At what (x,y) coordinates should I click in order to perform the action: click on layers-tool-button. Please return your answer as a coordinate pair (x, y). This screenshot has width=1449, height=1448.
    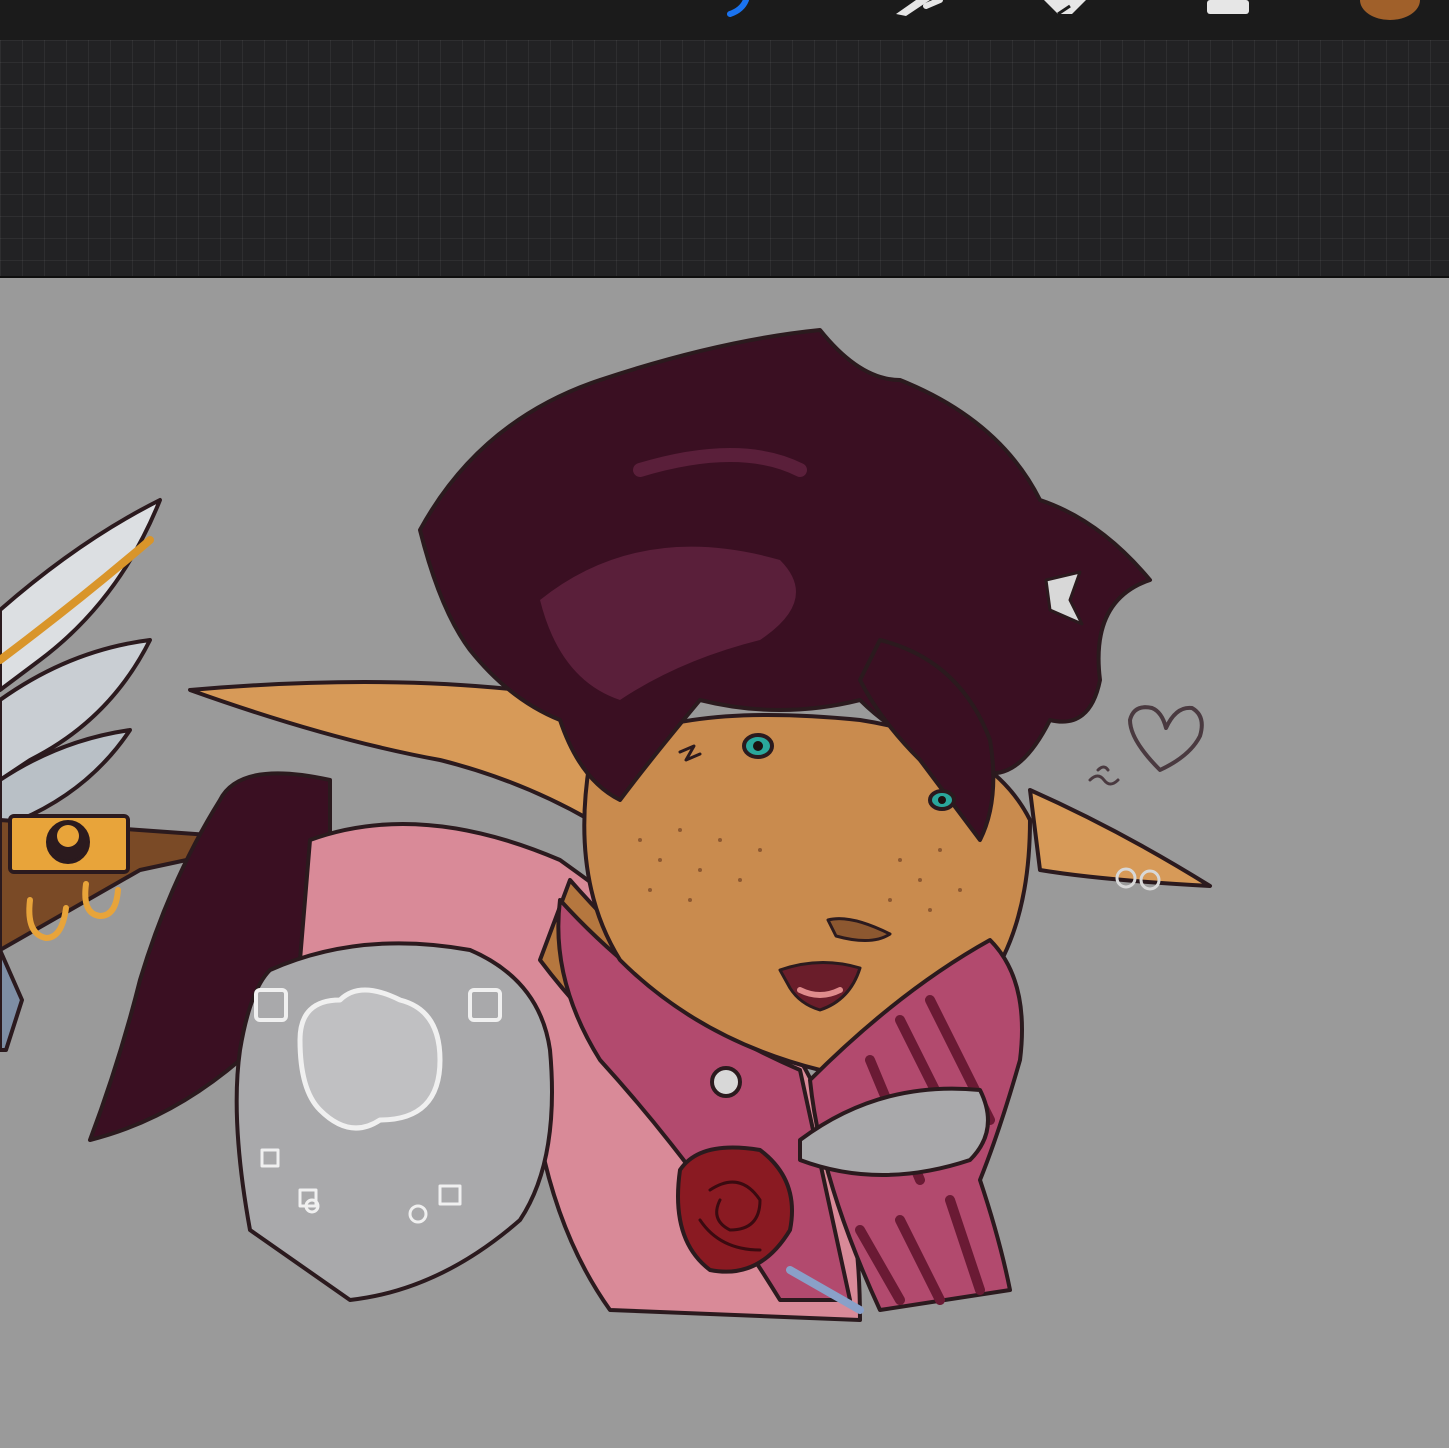
    Looking at the image, I should click on (1228, 20).